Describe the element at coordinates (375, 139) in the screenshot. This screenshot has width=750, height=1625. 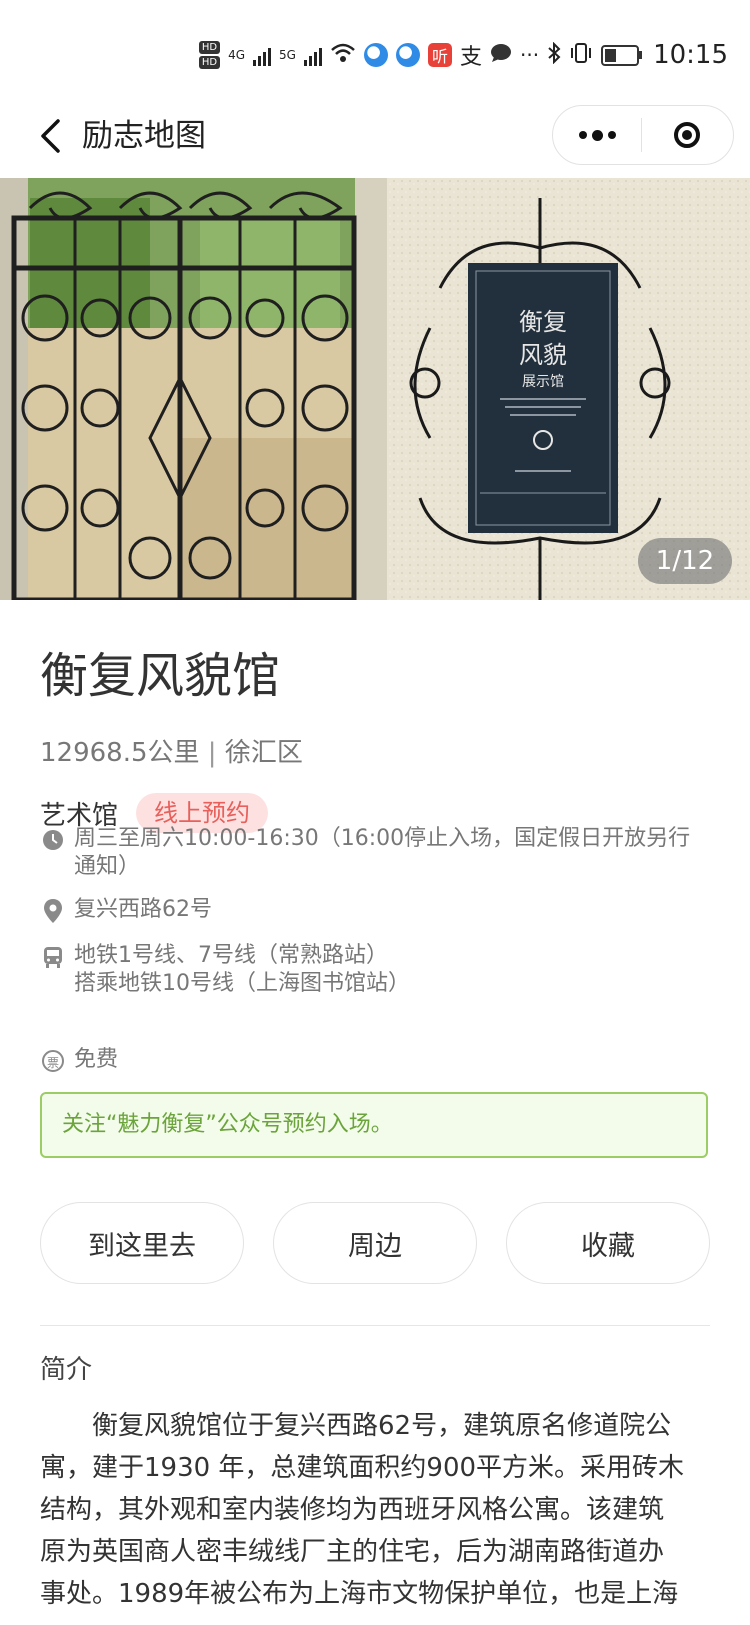
I see `nav-bar: 励志地图` at that location.